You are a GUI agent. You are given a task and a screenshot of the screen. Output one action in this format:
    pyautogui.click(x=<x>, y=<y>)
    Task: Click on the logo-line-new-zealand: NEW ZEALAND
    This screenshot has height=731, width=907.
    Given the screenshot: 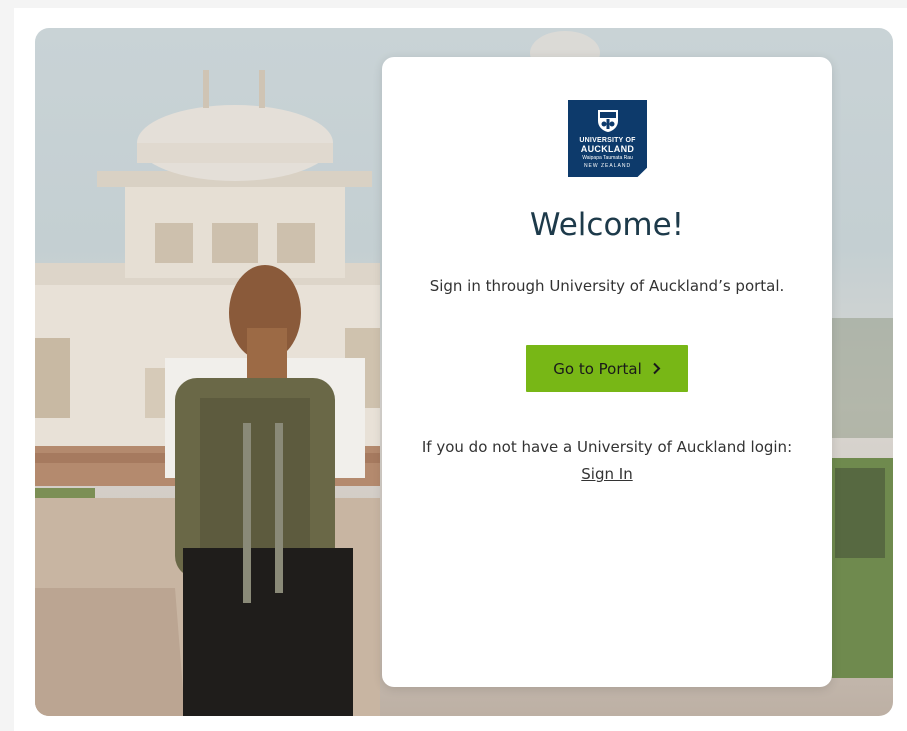 What is the action you would take?
    pyautogui.click(x=607, y=166)
    